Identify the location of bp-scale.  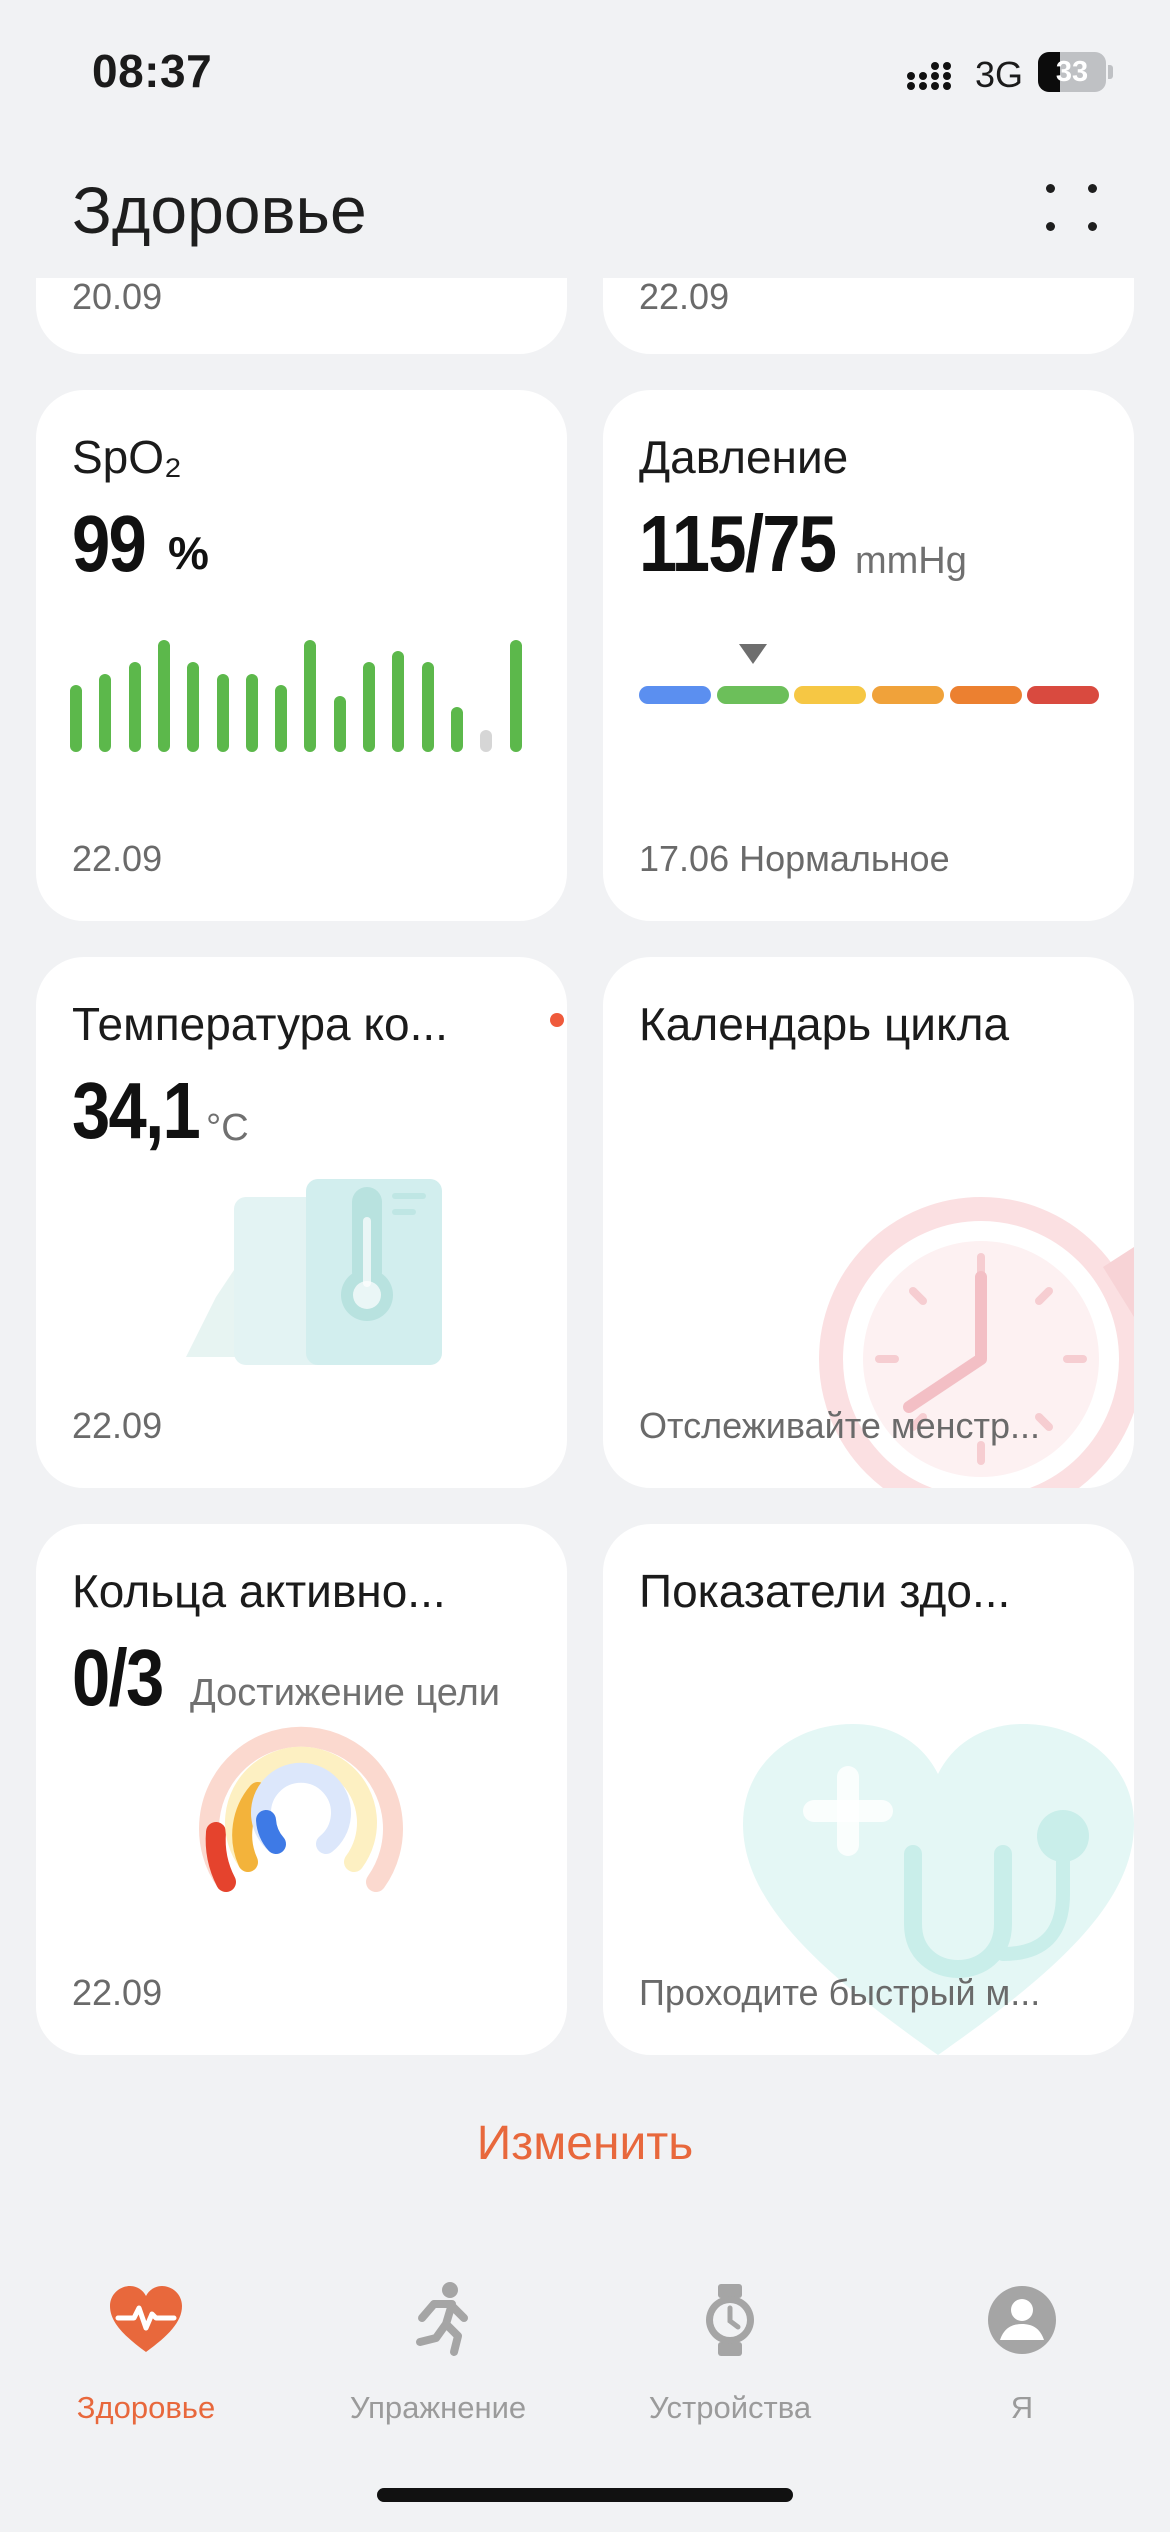
(869, 695).